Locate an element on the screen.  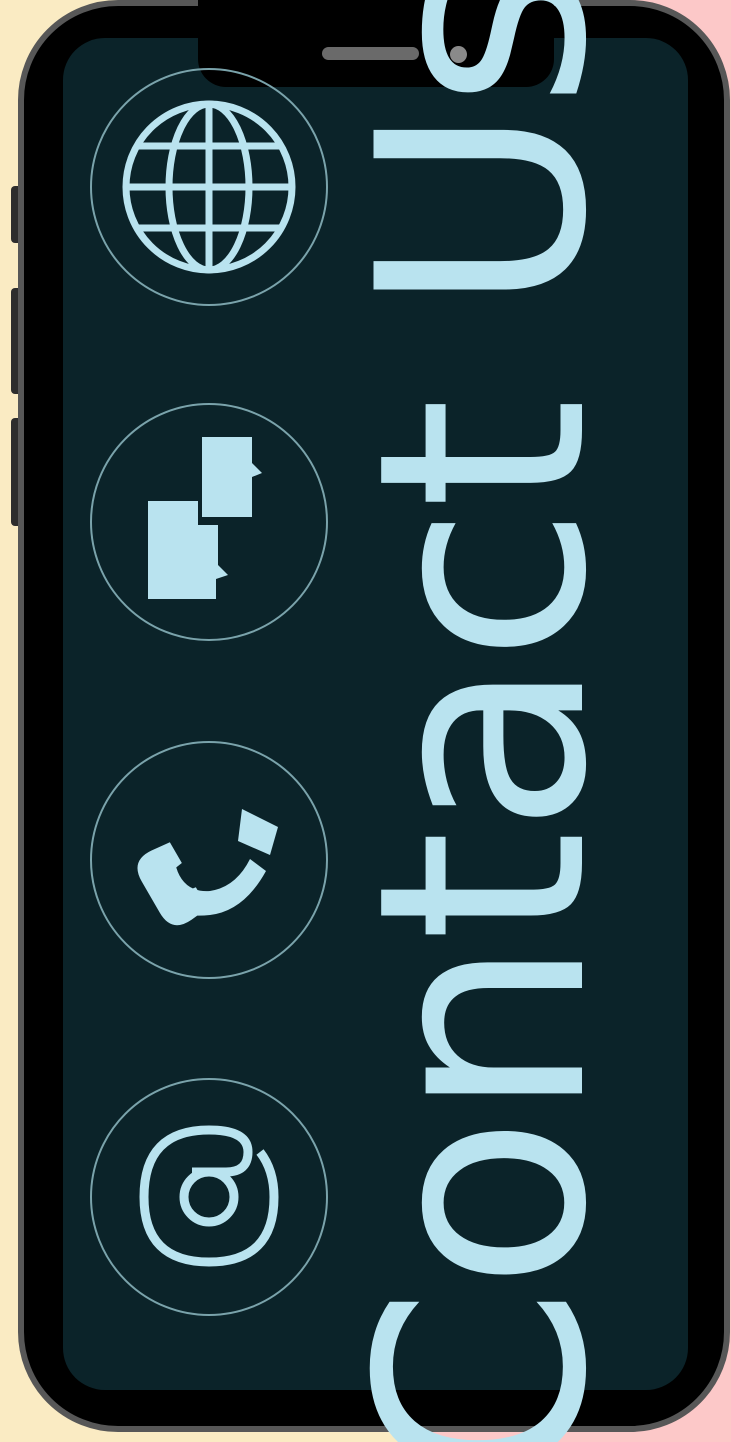
chat-link is located at coordinates (209, 522).